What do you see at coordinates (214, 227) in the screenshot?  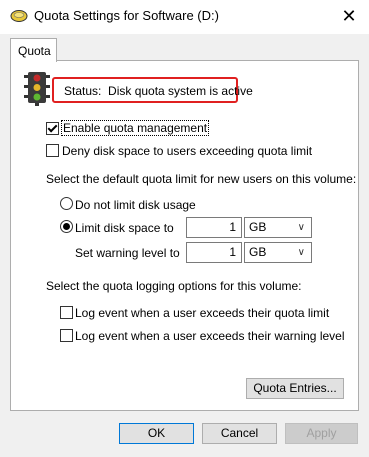 I see `limit-value-input: 1` at bounding box center [214, 227].